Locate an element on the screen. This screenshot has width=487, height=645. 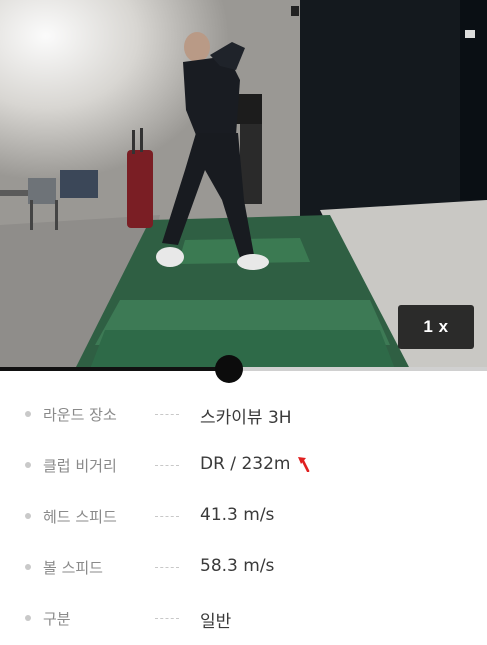
detail-row-ball-speed: 볼 스피드 58.3 m/s is located at coordinates (243, 568).